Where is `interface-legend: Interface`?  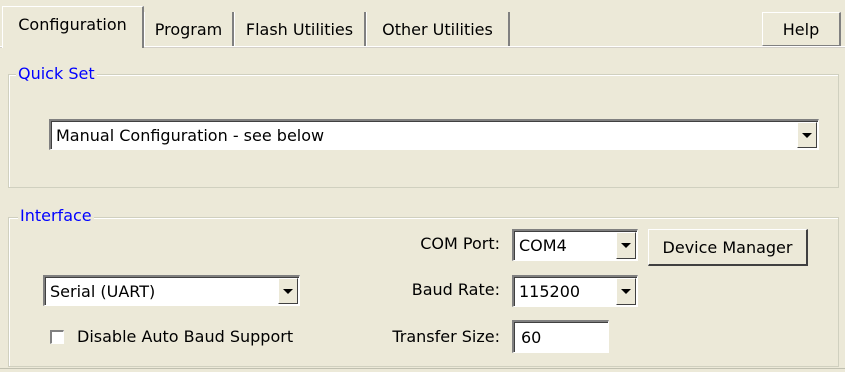 interface-legend: Interface is located at coordinates (56, 216).